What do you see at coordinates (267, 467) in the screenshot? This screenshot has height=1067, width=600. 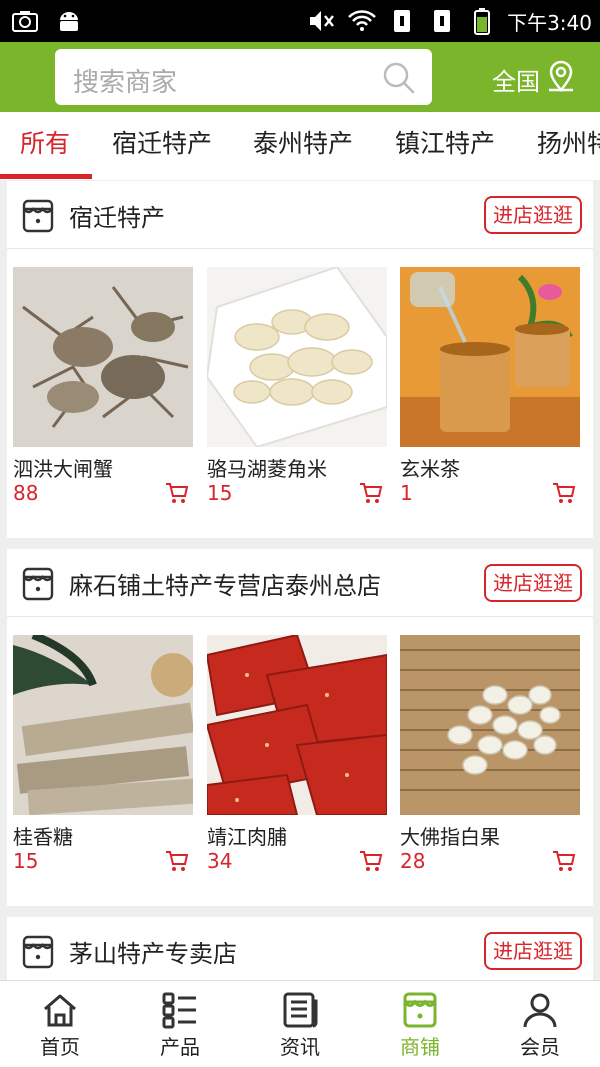 I see `product-name: 骆马湖菱角米` at bounding box center [267, 467].